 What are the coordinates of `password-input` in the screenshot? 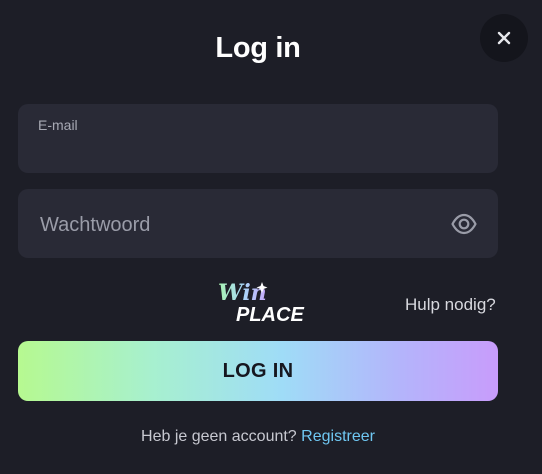 It's located at (238, 225).